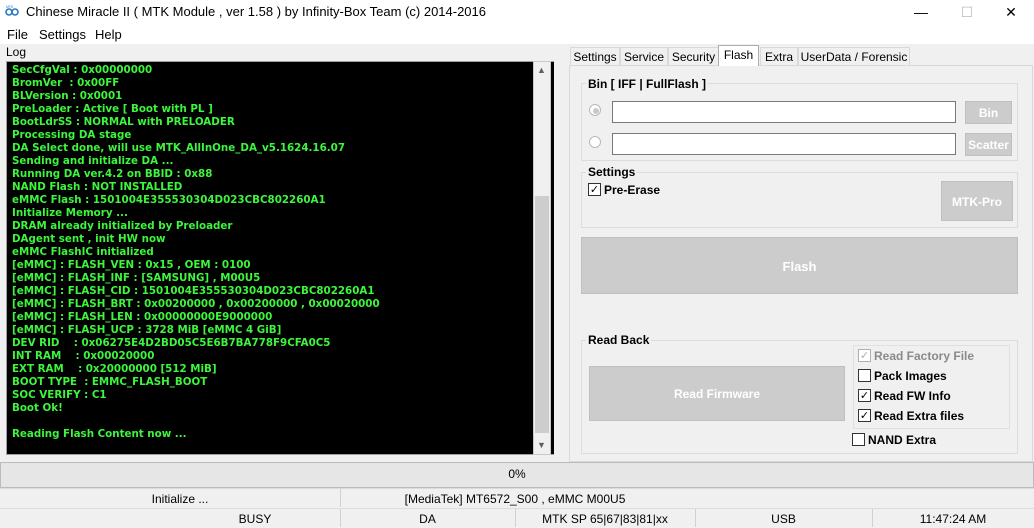 The width and height of the screenshot is (1034, 528). I want to click on log-line: [eMMC] : FLASH_VEN : 0x15 , OEM : 0100, so click(131, 265).